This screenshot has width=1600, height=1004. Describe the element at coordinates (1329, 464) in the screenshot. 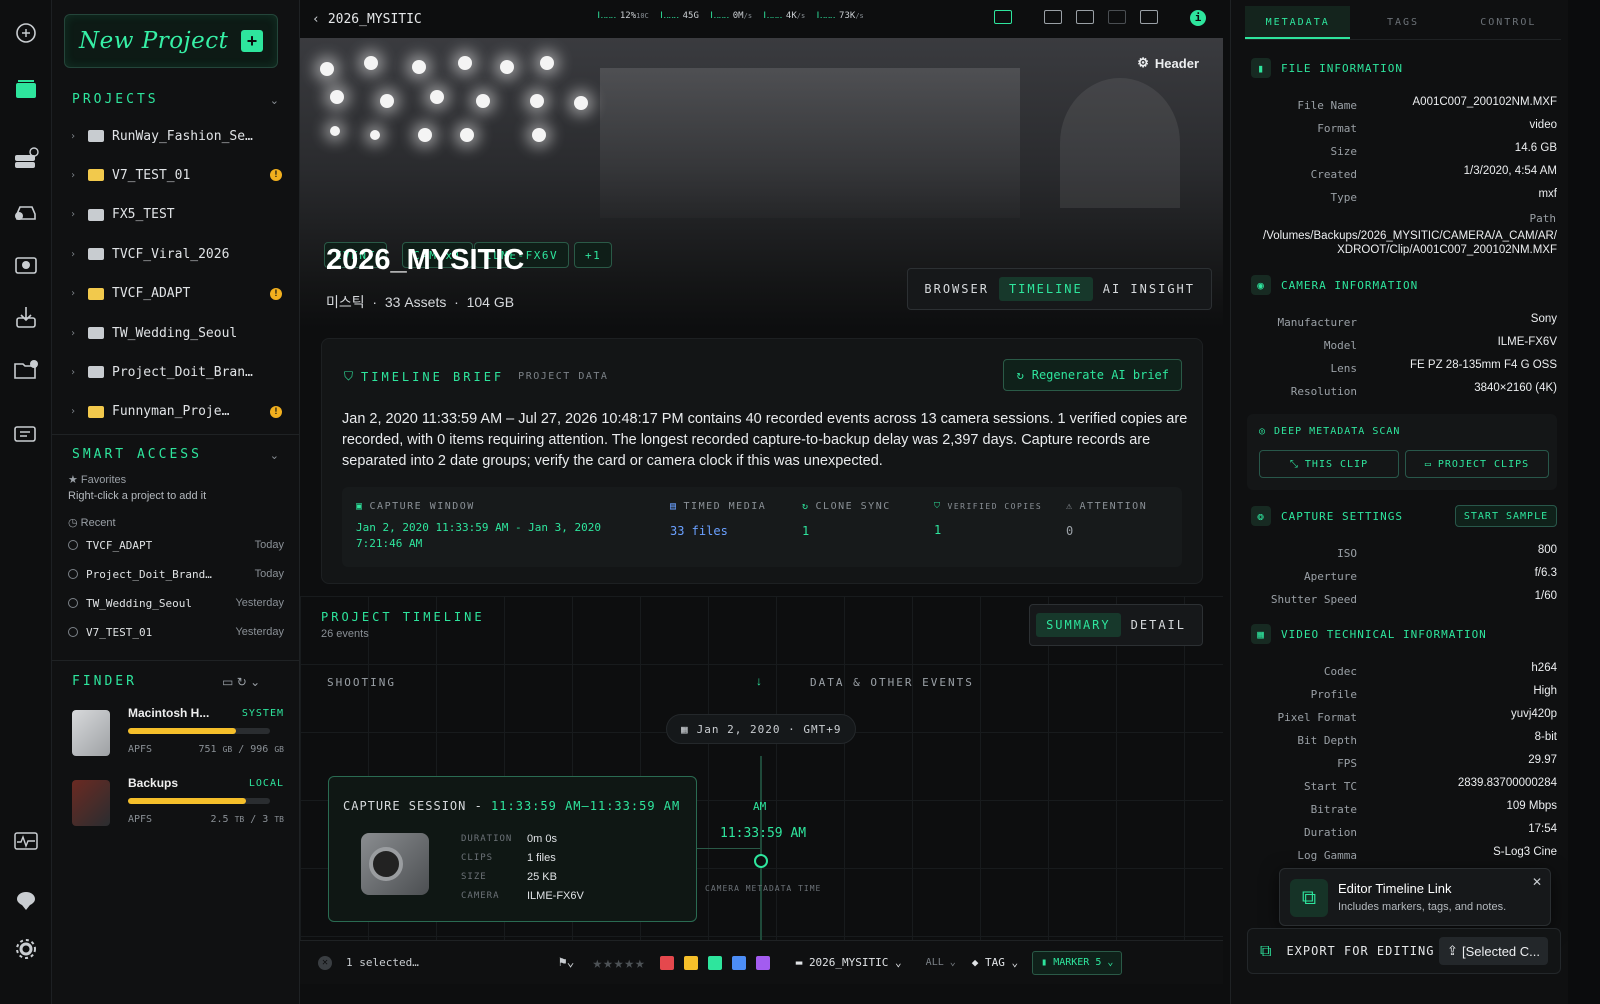

I see `scan-this-clip-button: ⤡ THIS CLIP` at that location.